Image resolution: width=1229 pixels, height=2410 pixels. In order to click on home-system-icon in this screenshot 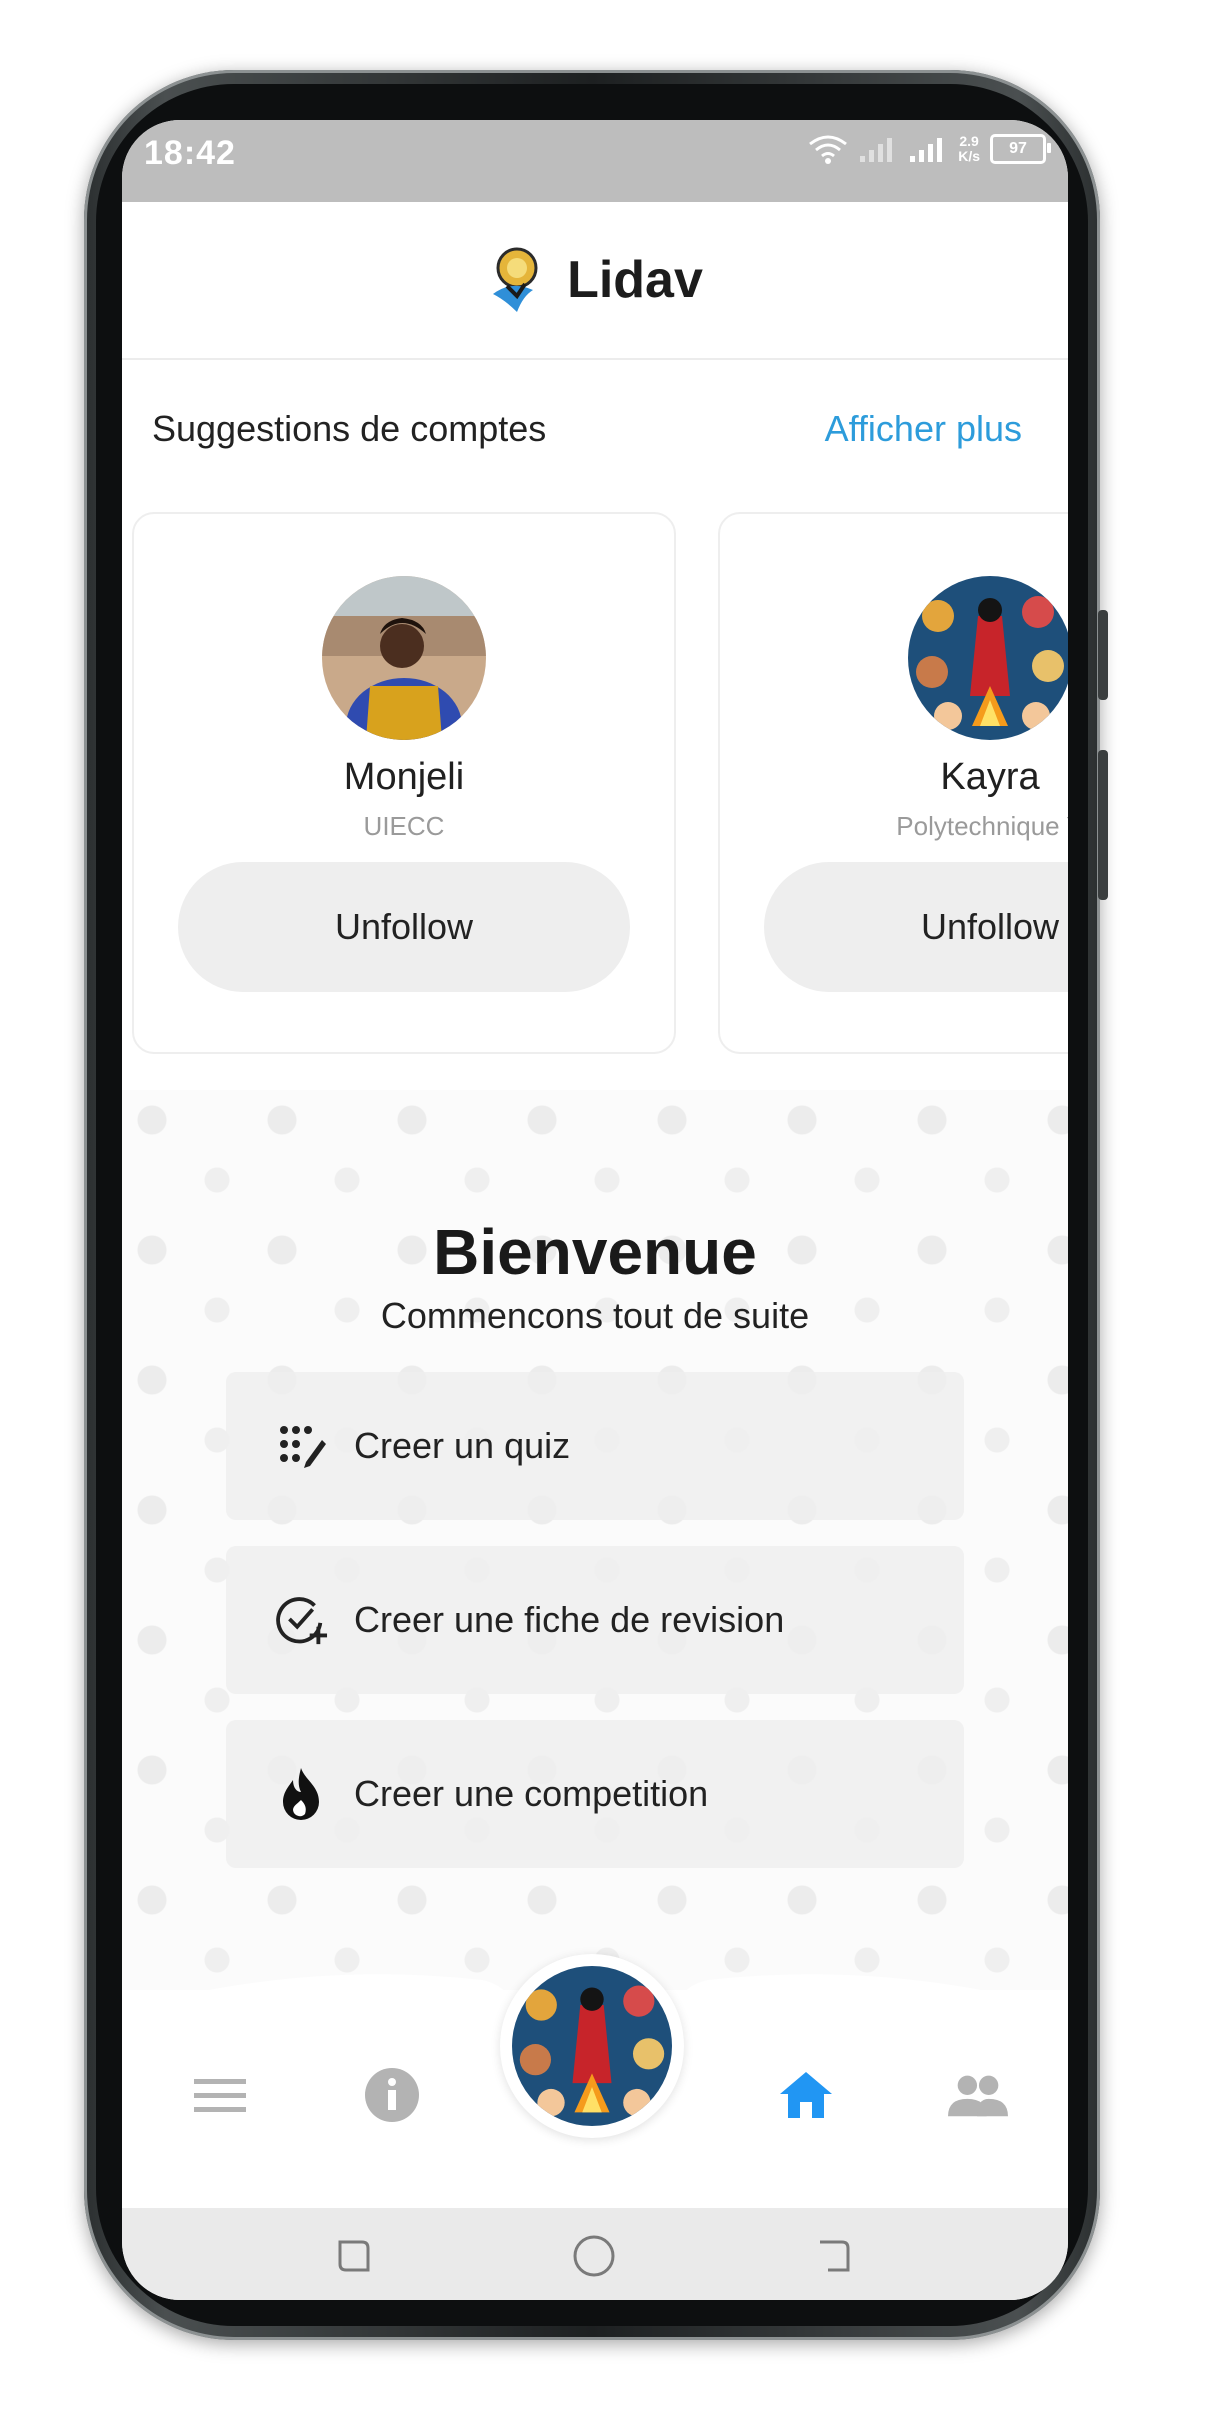, I will do `click(594, 2256)`.